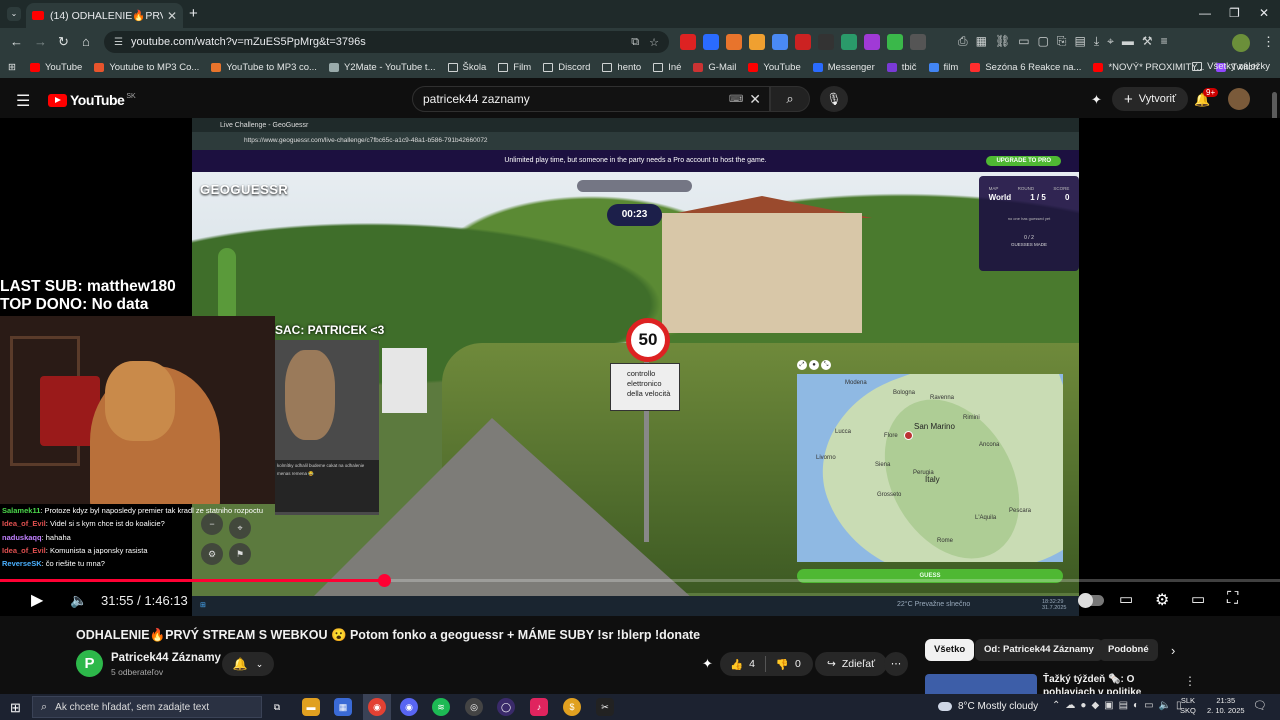 This screenshot has width=1280, height=720. I want to click on store-icon: ▦, so click(343, 707).